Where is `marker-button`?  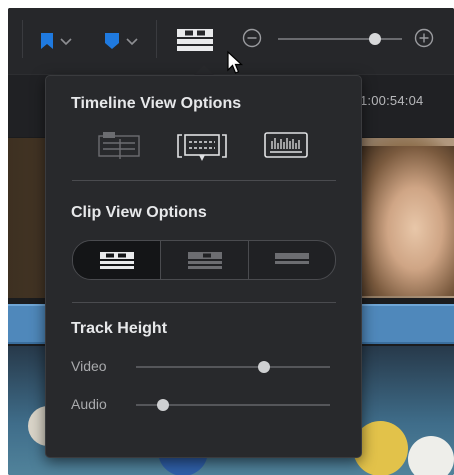
marker-button is located at coordinates (112, 43).